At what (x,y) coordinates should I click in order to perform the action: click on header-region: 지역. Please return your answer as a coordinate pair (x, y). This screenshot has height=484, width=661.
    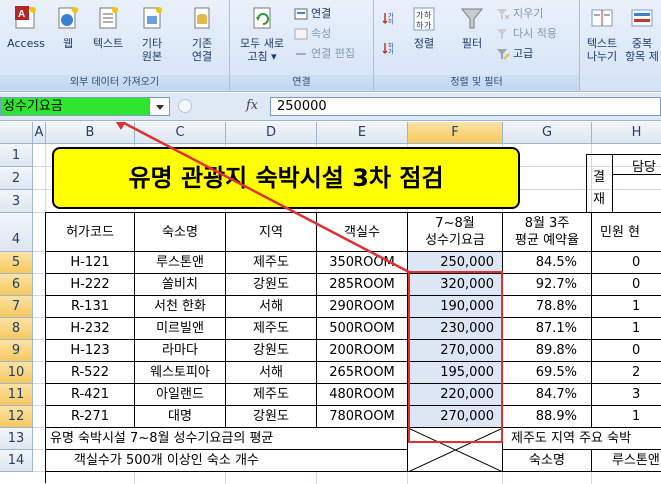
    Looking at the image, I should click on (271, 232).